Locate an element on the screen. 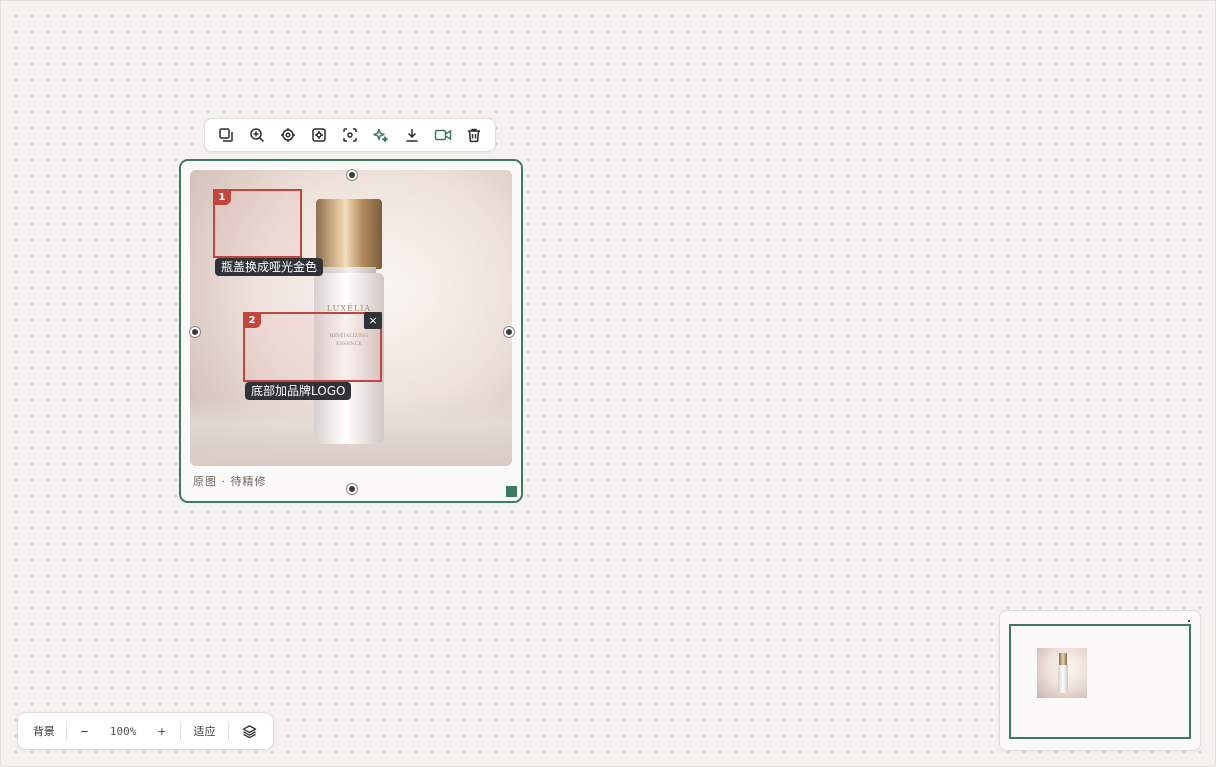 This screenshot has height=767, width=1216. annotation-box-2: 2 × is located at coordinates (312, 347).